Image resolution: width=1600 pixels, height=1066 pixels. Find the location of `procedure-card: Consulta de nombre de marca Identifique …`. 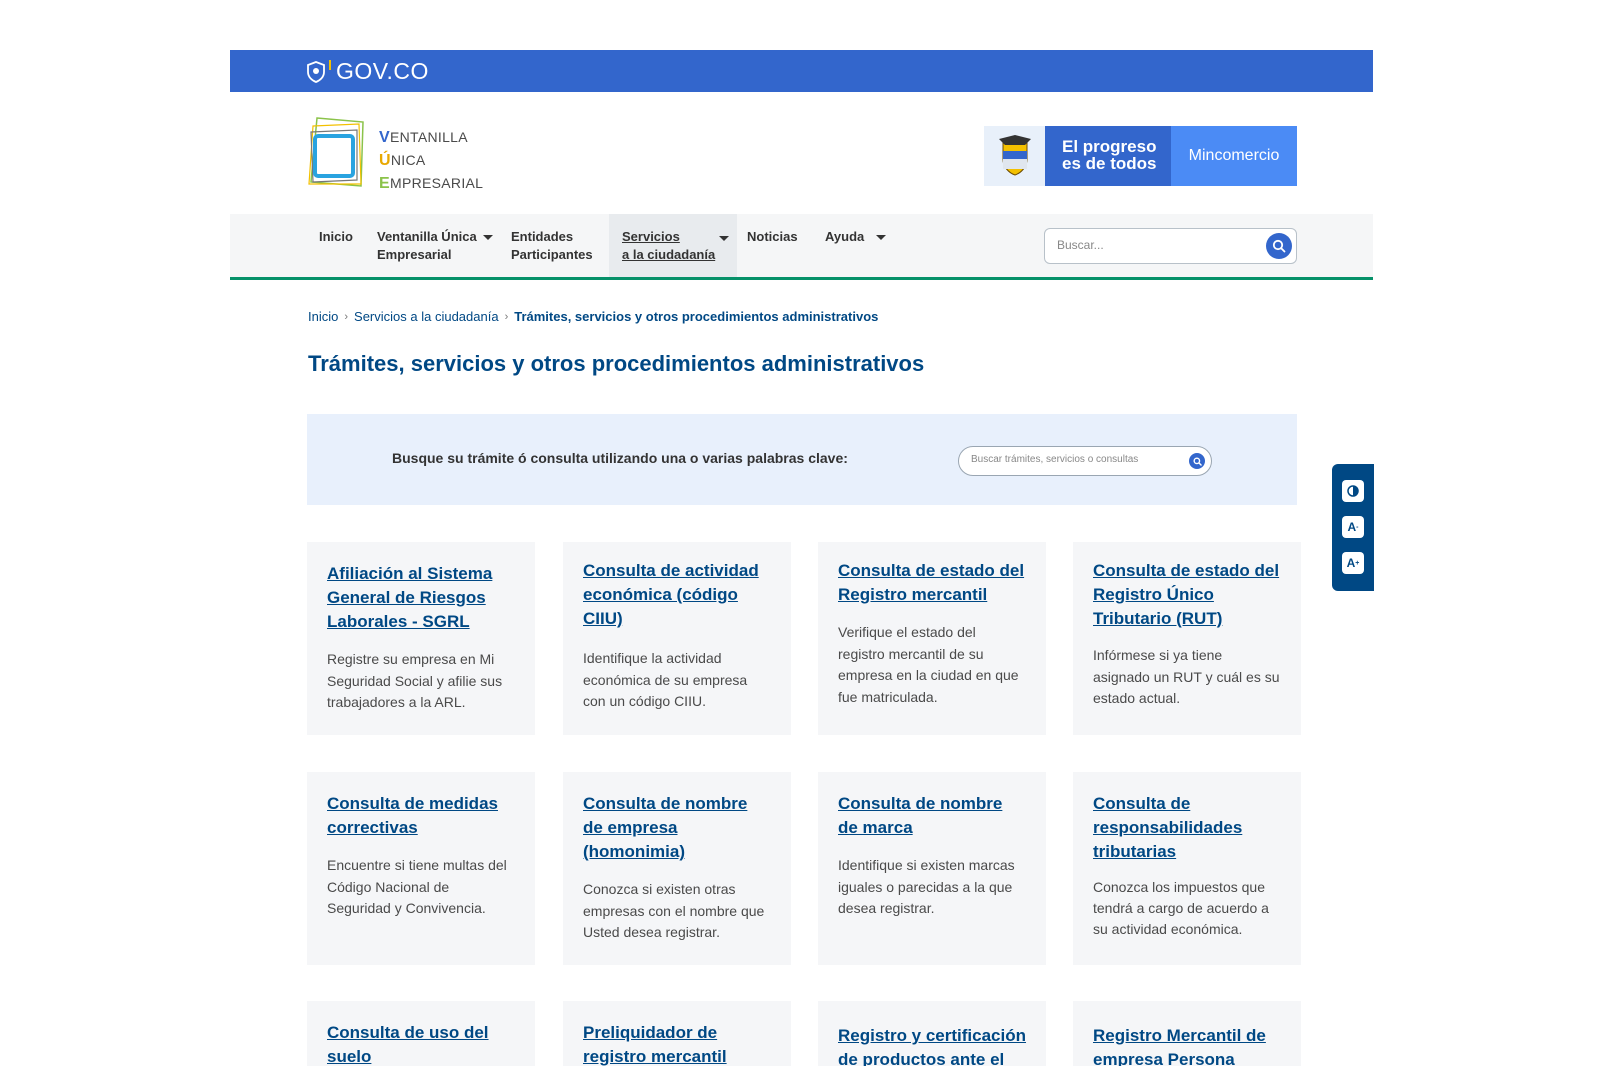

procedure-card: Consulta de nombre de marca Identifique … is located at coordinates (932, 868).